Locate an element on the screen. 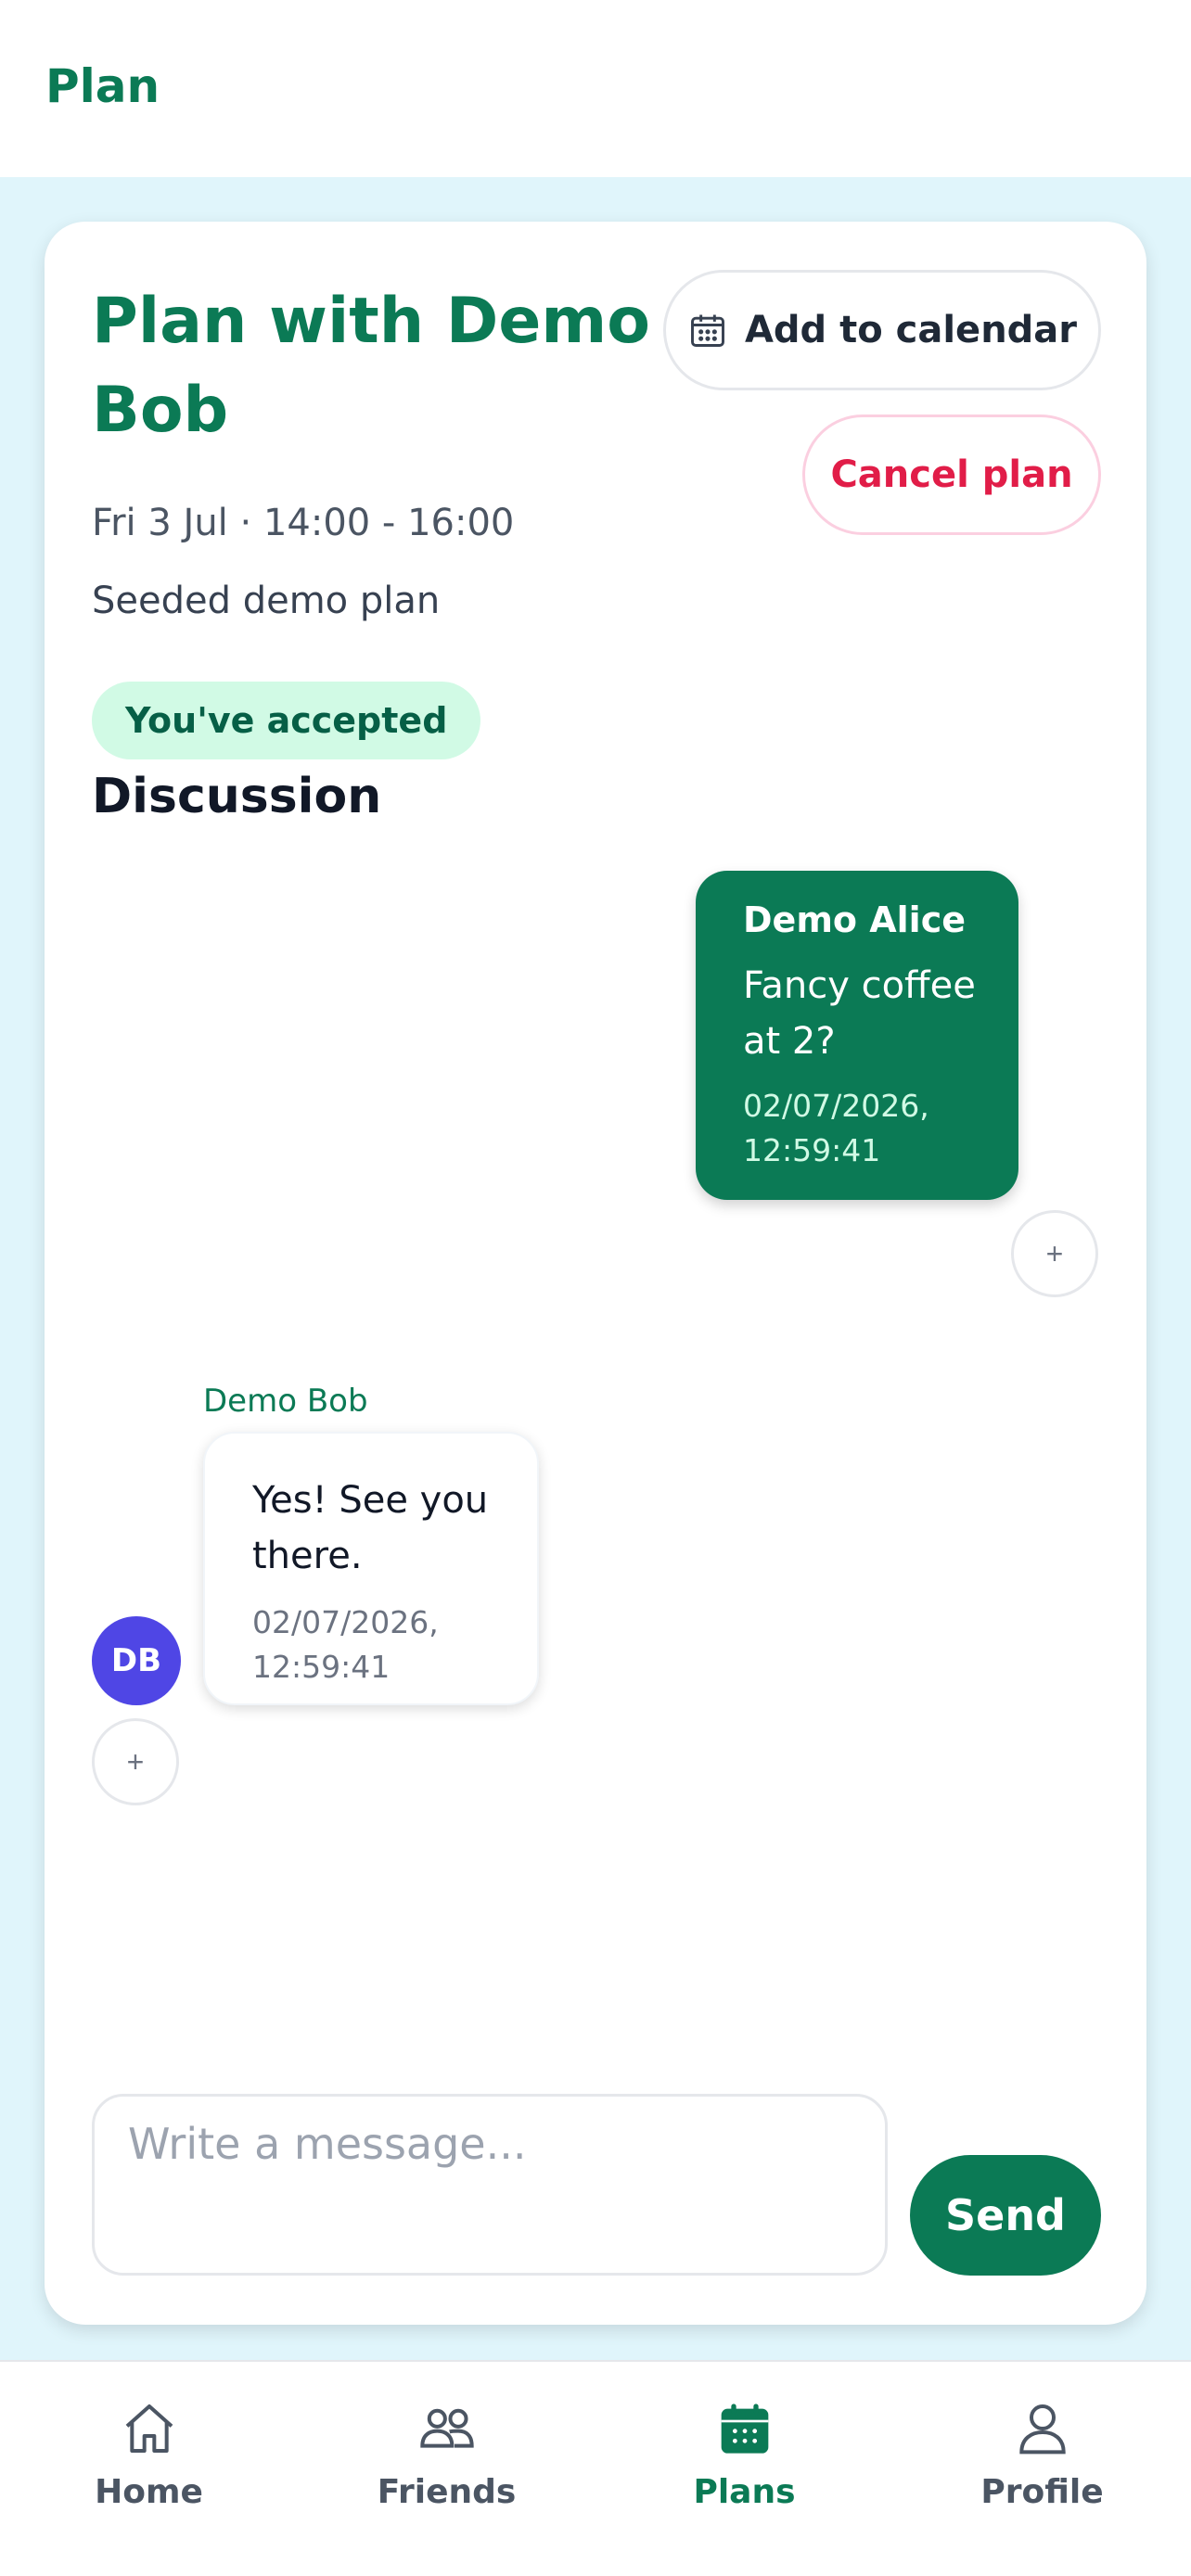 The width and height of the screenshot is (1191, 2576). page-title: Plan is located at coordinates (102, 86).